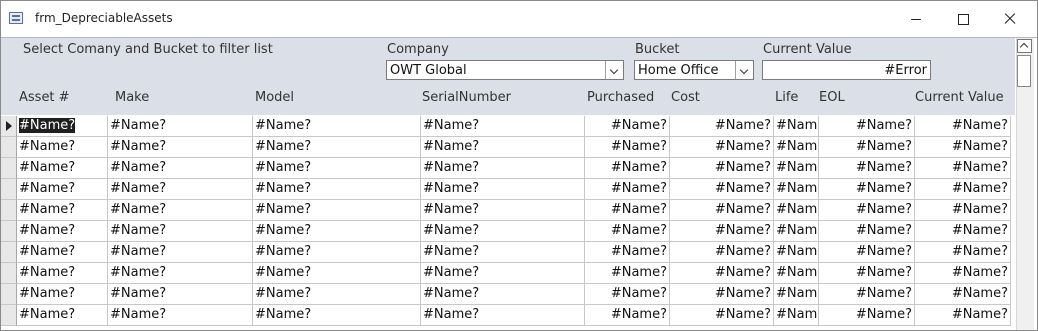 The height and width of the screenshot is (331, 1038). What do you see at coordinates (846, 70) in the screenshot?
I see `current-value-field: #Error` at bounding box center [846, 70].